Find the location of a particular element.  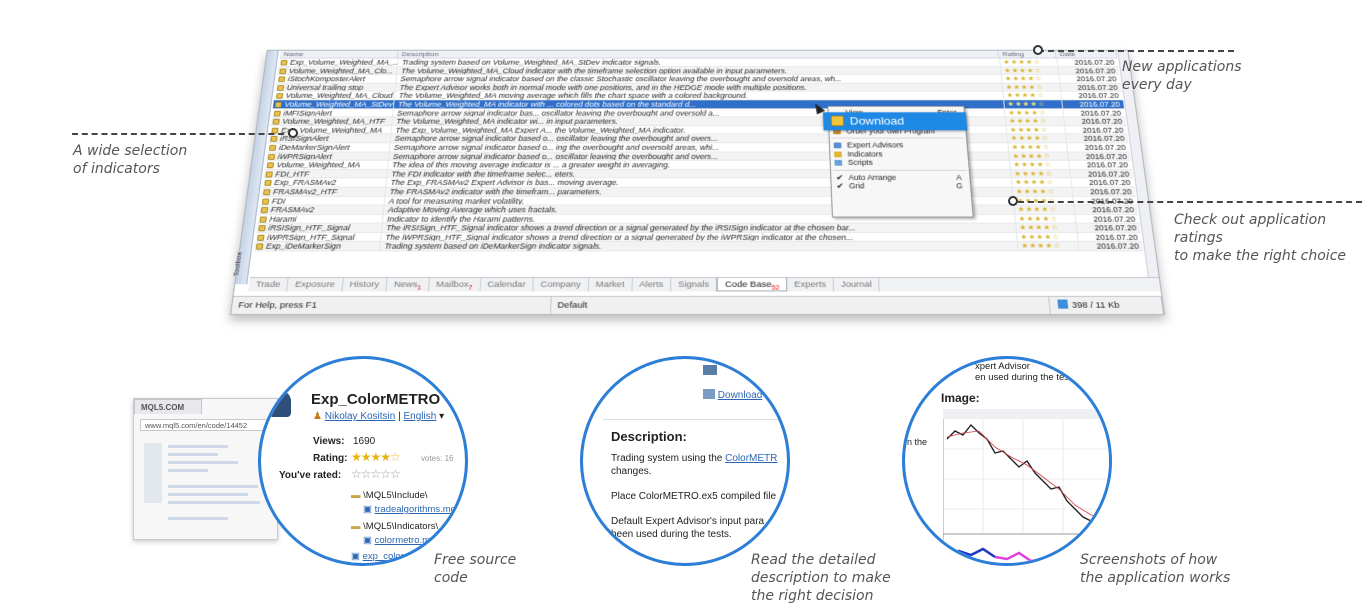

menu-item-indicators: Indicators is located at coordinates (899, 154).